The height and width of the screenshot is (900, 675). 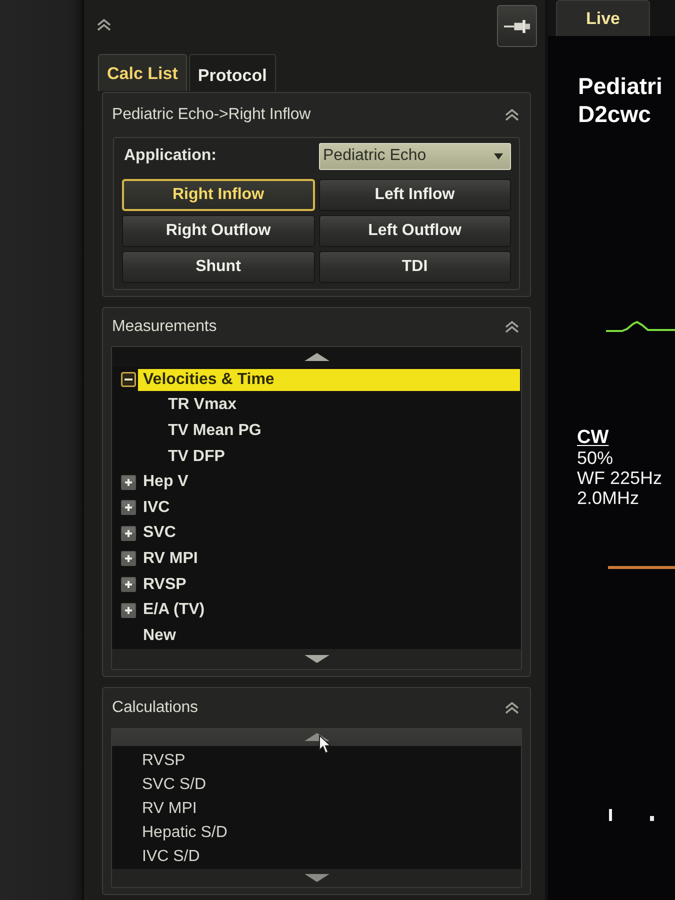 What do you see at coordinates (211, 115) in the screenshot?
I see `section-title: Pediatric Echo->Right Inflow` at bounding box center [211, 115].